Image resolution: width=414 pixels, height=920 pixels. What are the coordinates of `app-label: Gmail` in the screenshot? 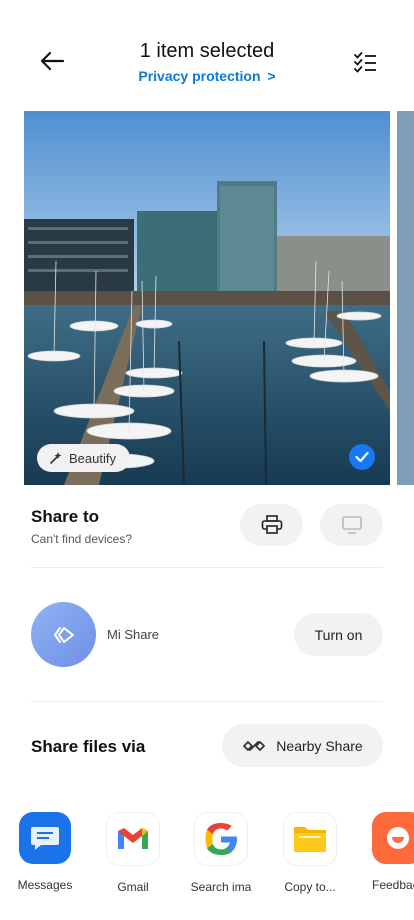 It's located at (133, 887).